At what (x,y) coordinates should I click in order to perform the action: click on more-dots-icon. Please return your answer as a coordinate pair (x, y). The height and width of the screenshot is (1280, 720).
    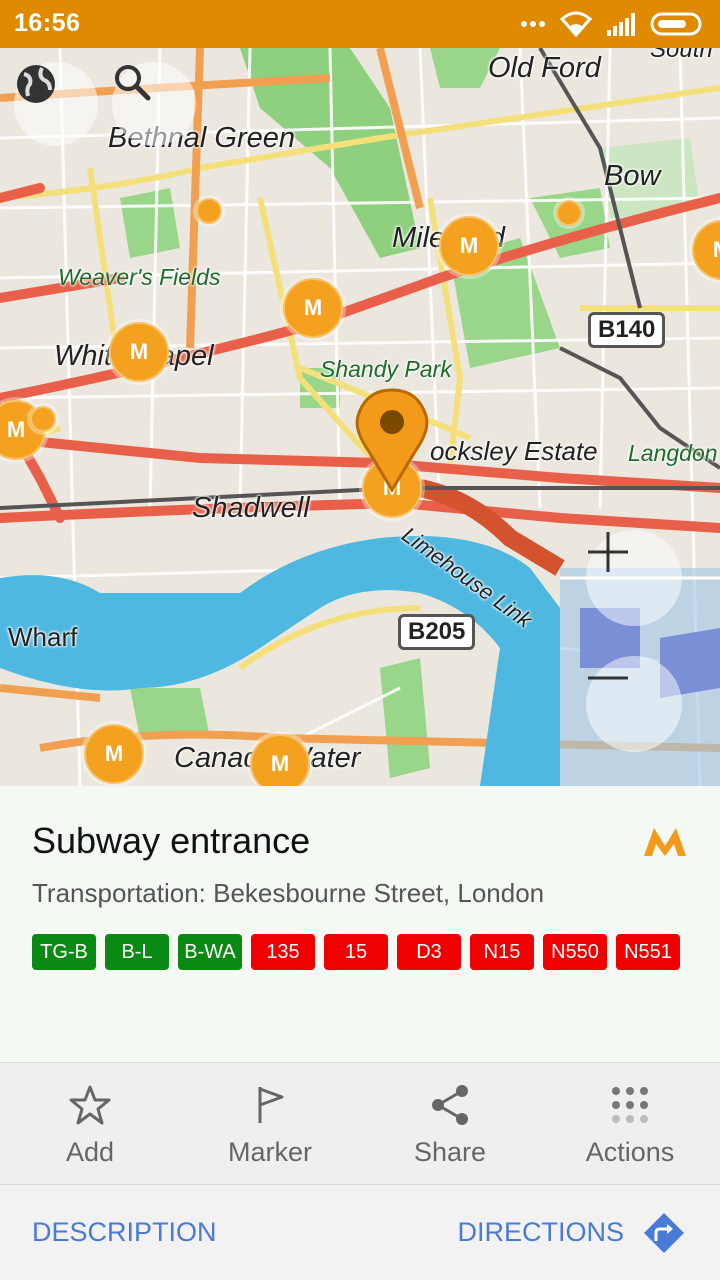
    Looking at the image, I should click on (533, 24).